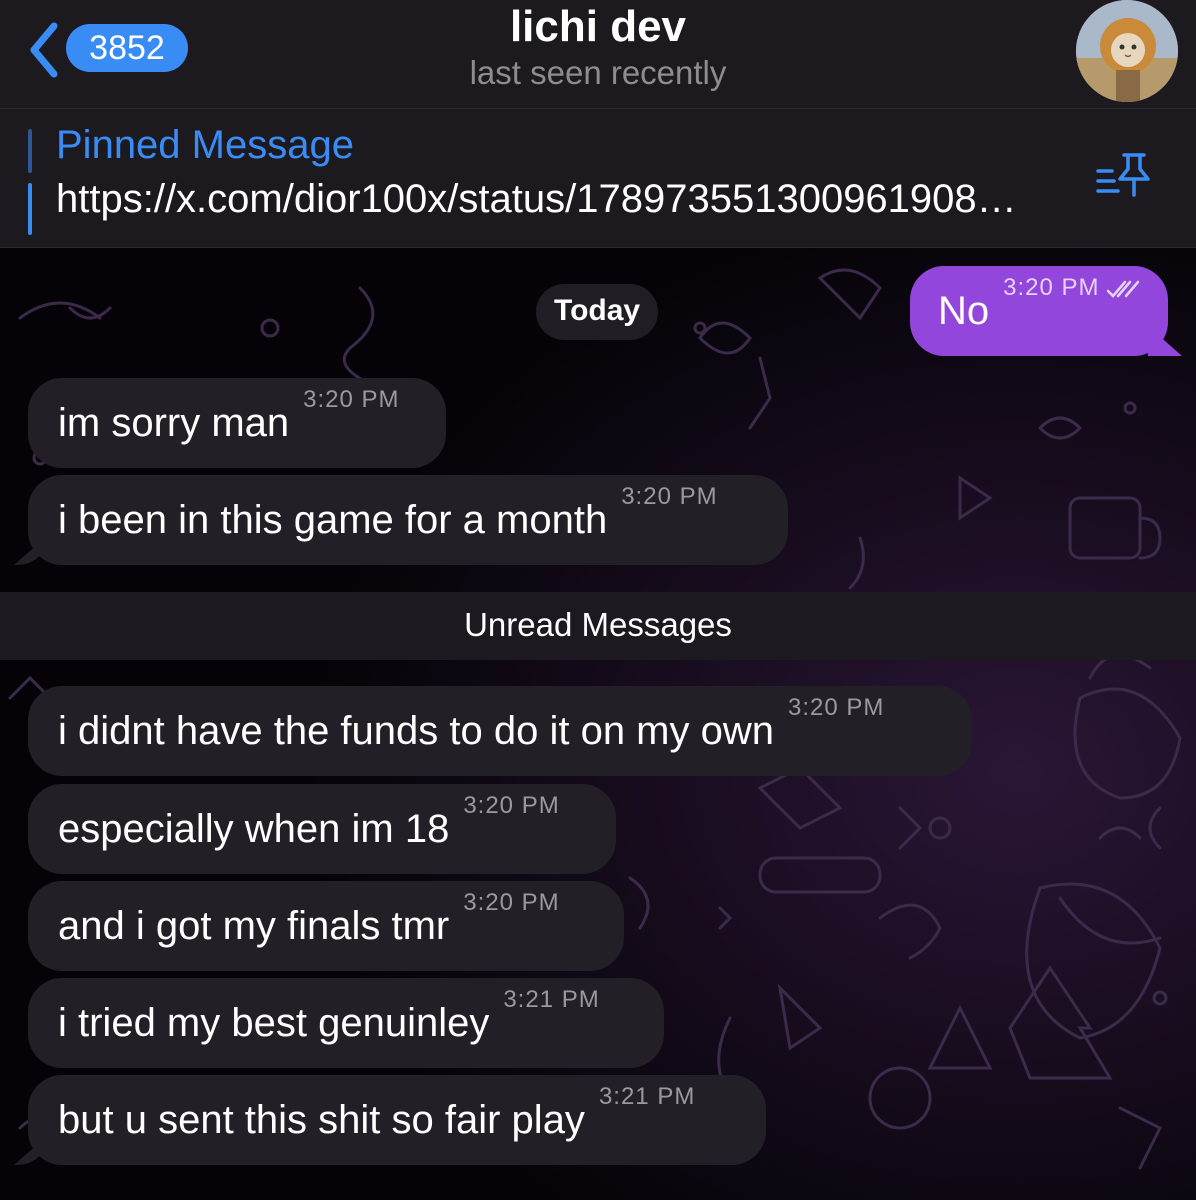 Image resolution: width=1196 pixels, height=1200 pixels. I want to click on message-text: im sorry man, so click(174, 423).